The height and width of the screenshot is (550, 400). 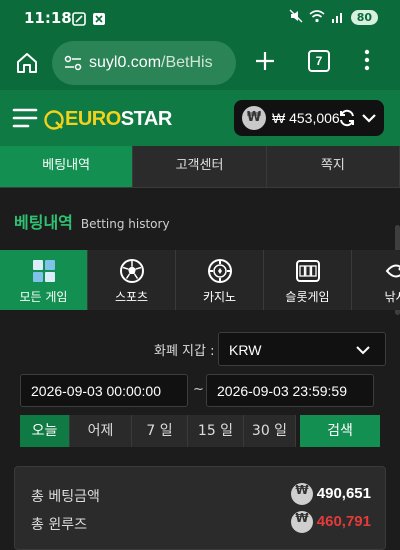 I want to click on page-title-english: Betting history, so click(x=125, y=224).